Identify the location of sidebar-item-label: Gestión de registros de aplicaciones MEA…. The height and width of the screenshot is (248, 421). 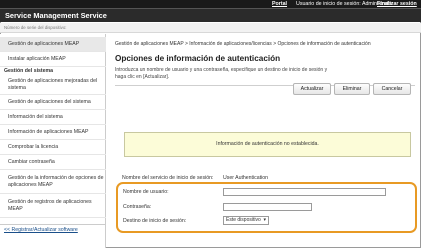
(50, 205).